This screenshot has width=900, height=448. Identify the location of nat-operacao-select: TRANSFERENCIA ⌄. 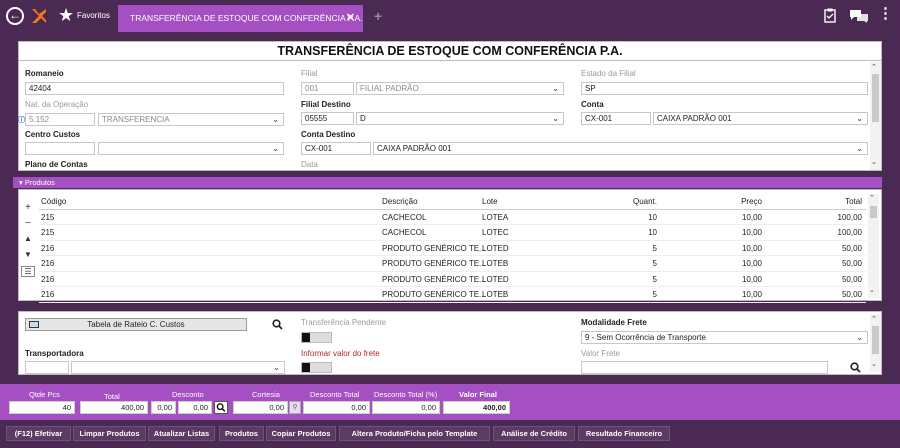
(191, 119).